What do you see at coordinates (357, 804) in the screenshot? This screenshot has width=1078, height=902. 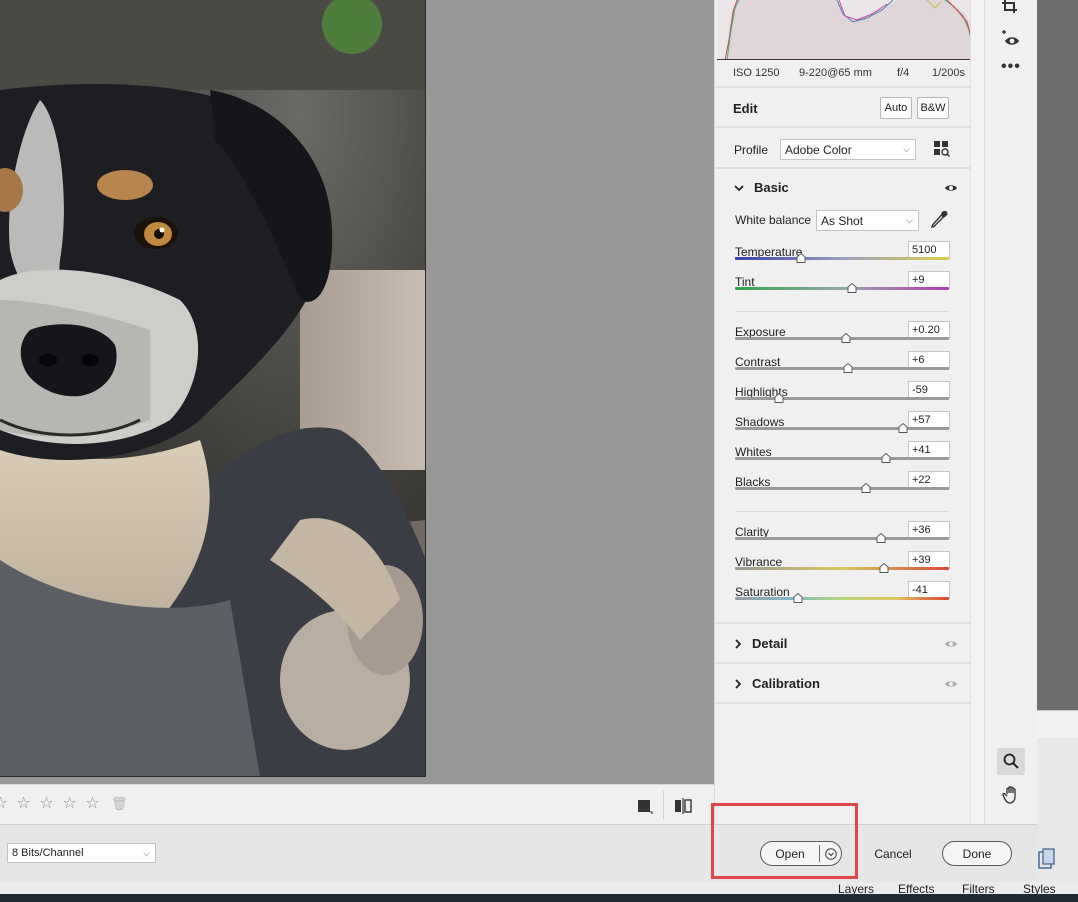 I see `rating-bar: ☆ ☆ ☆ ☆ ☆ 🗑` at bounding box center [357, 804].